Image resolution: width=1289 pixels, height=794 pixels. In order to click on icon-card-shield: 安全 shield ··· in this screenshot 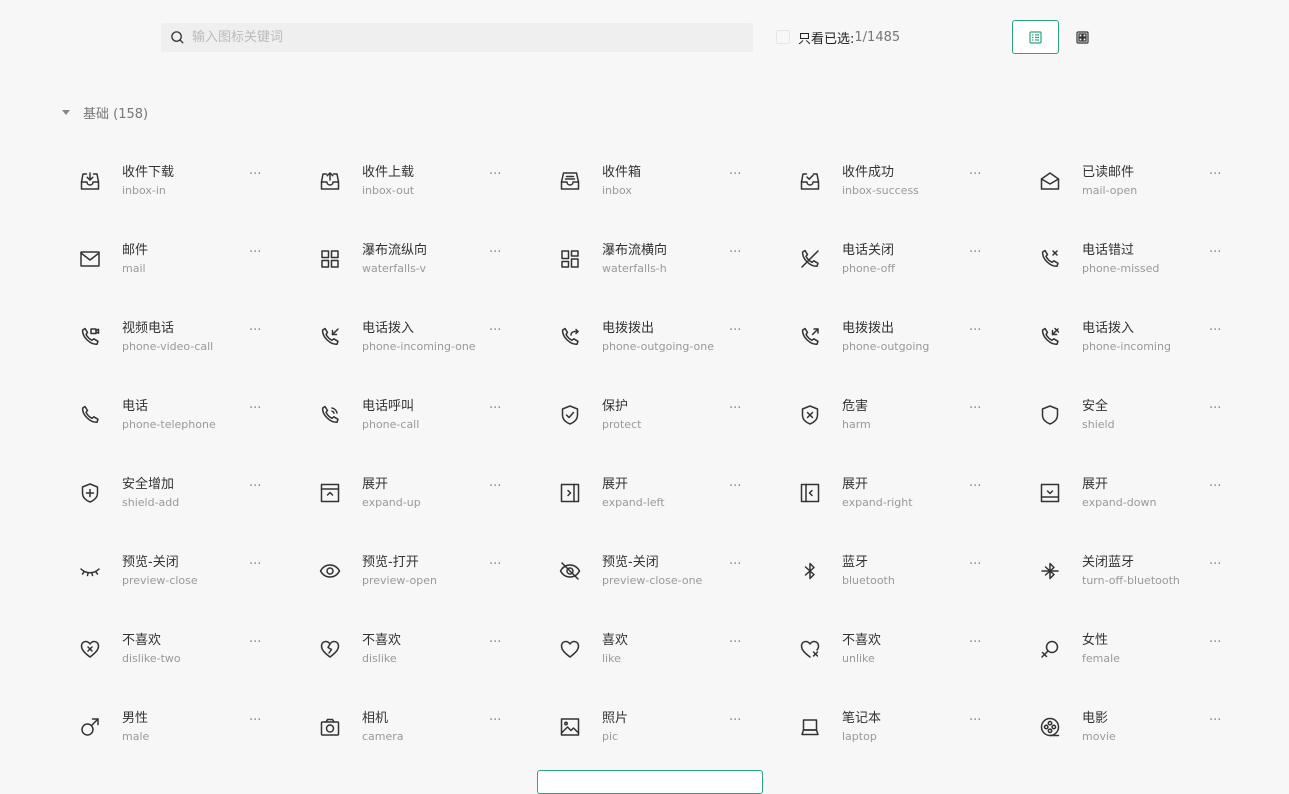, I will do `click(1140, 414)`.